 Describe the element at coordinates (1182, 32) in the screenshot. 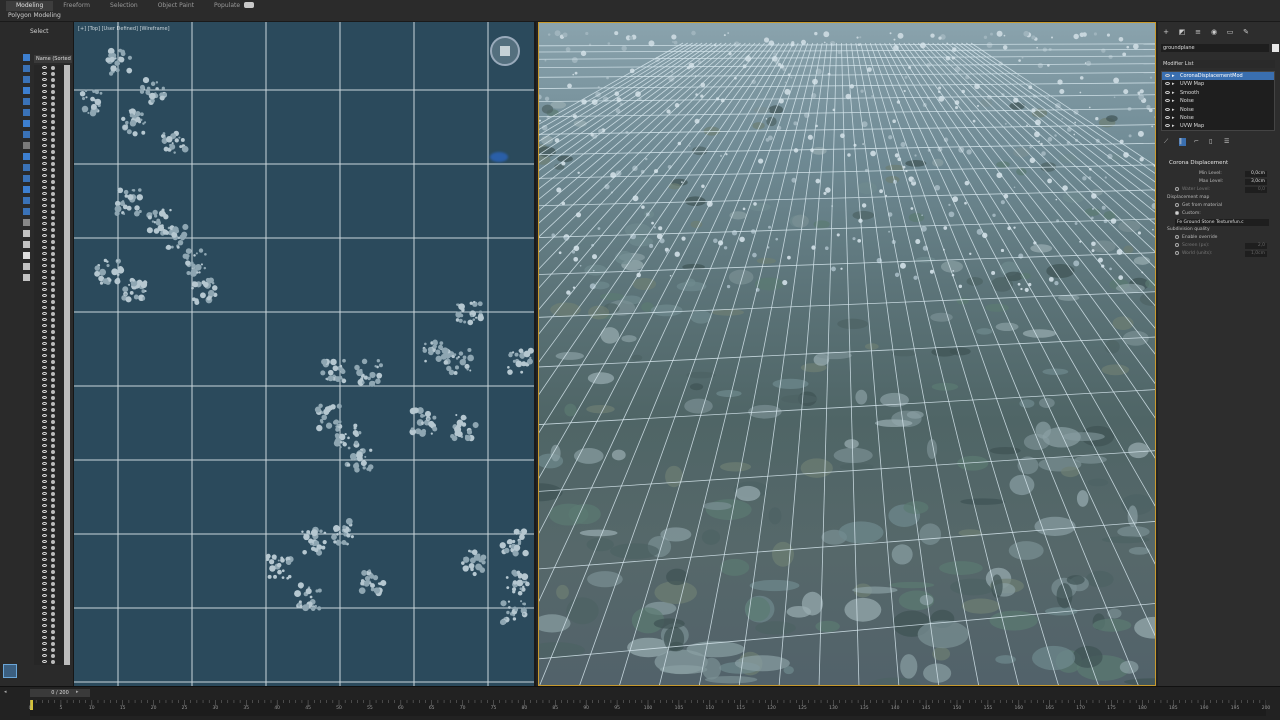

I see `modify-tab-icon: ◩` at that location.